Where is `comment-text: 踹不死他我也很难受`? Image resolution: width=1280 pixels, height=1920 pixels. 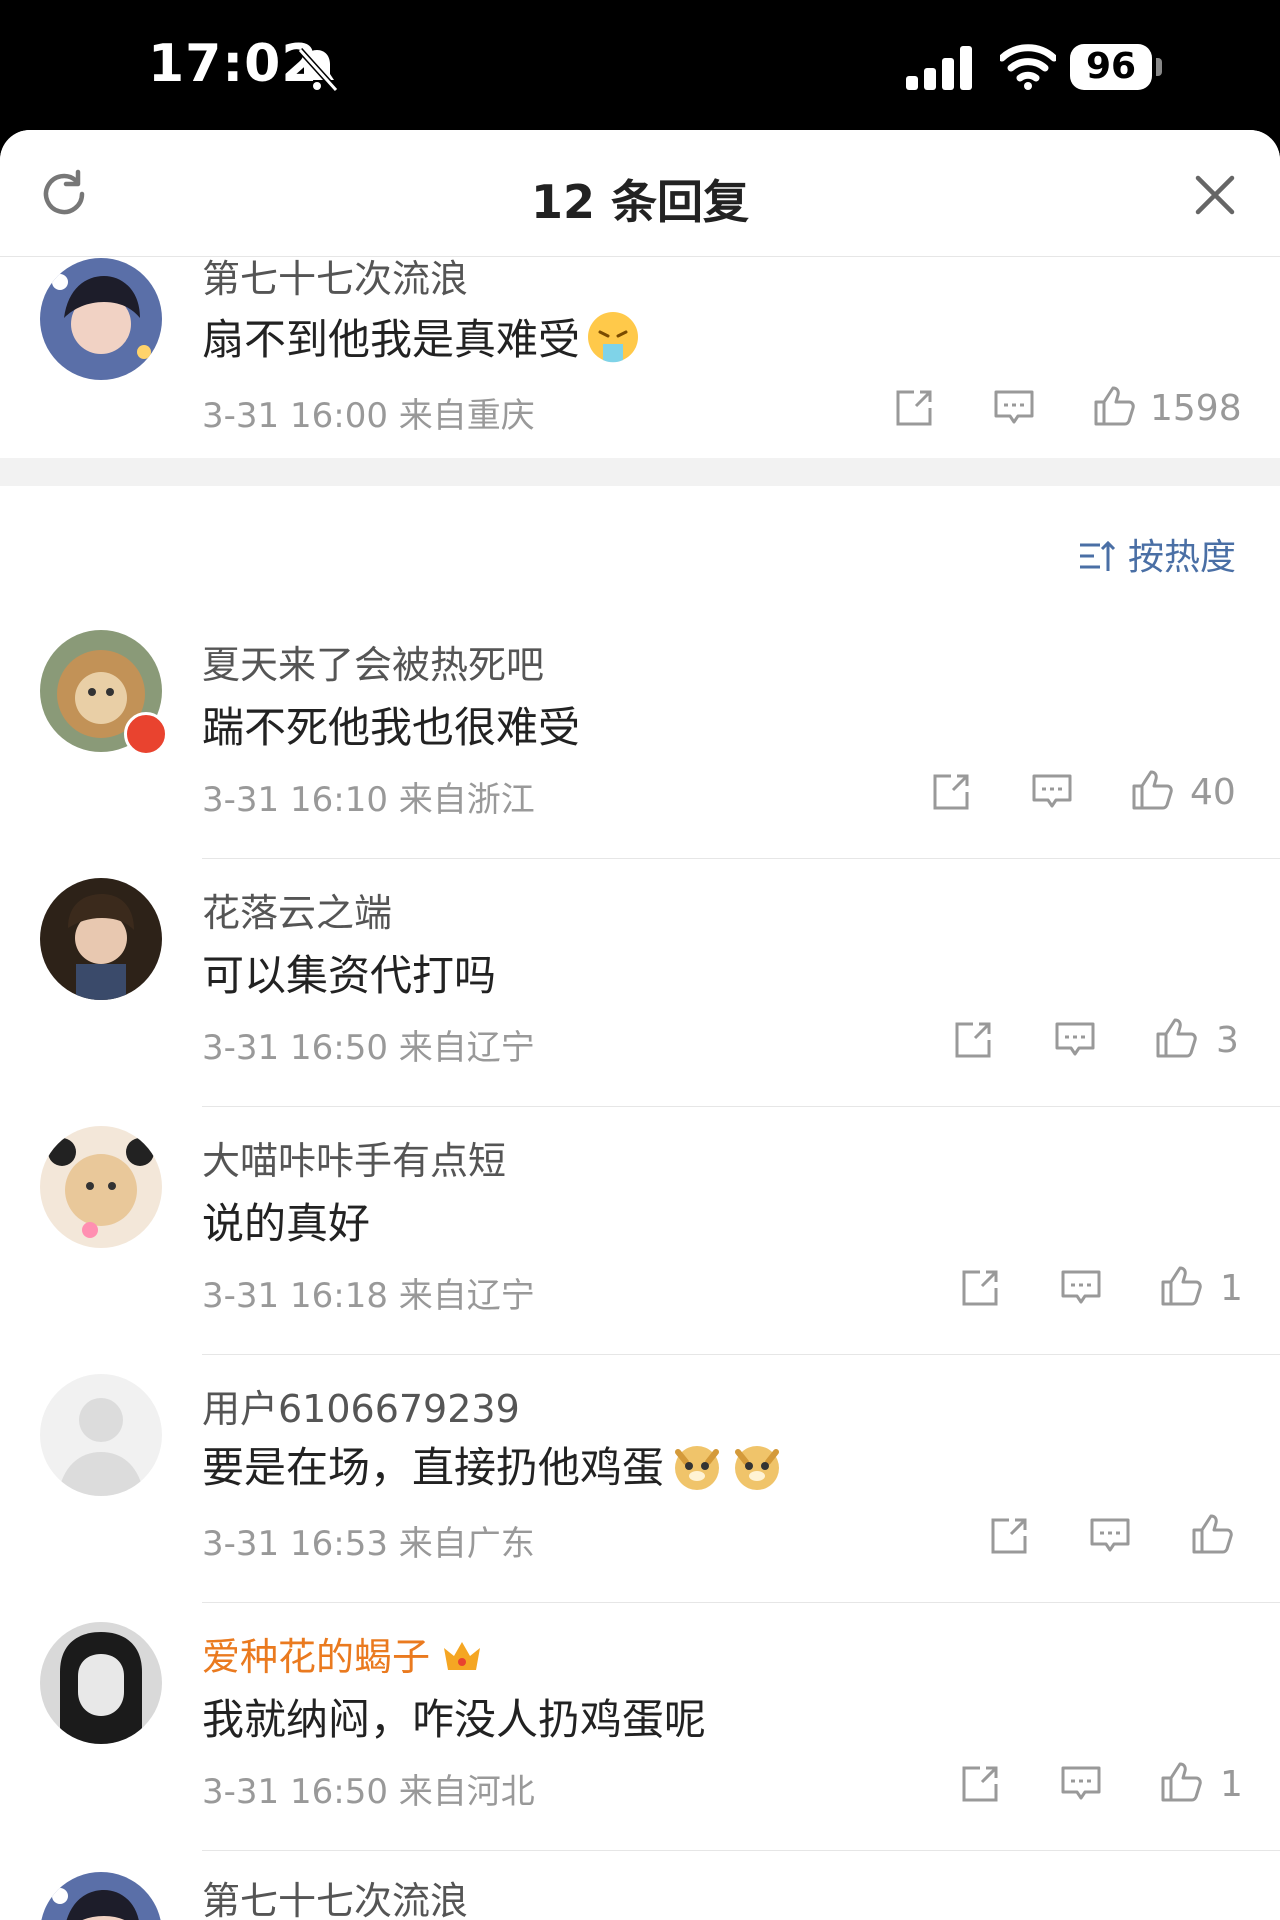
comment-text: 踹不死他我也很难受 is located at coordinates (391, 727).